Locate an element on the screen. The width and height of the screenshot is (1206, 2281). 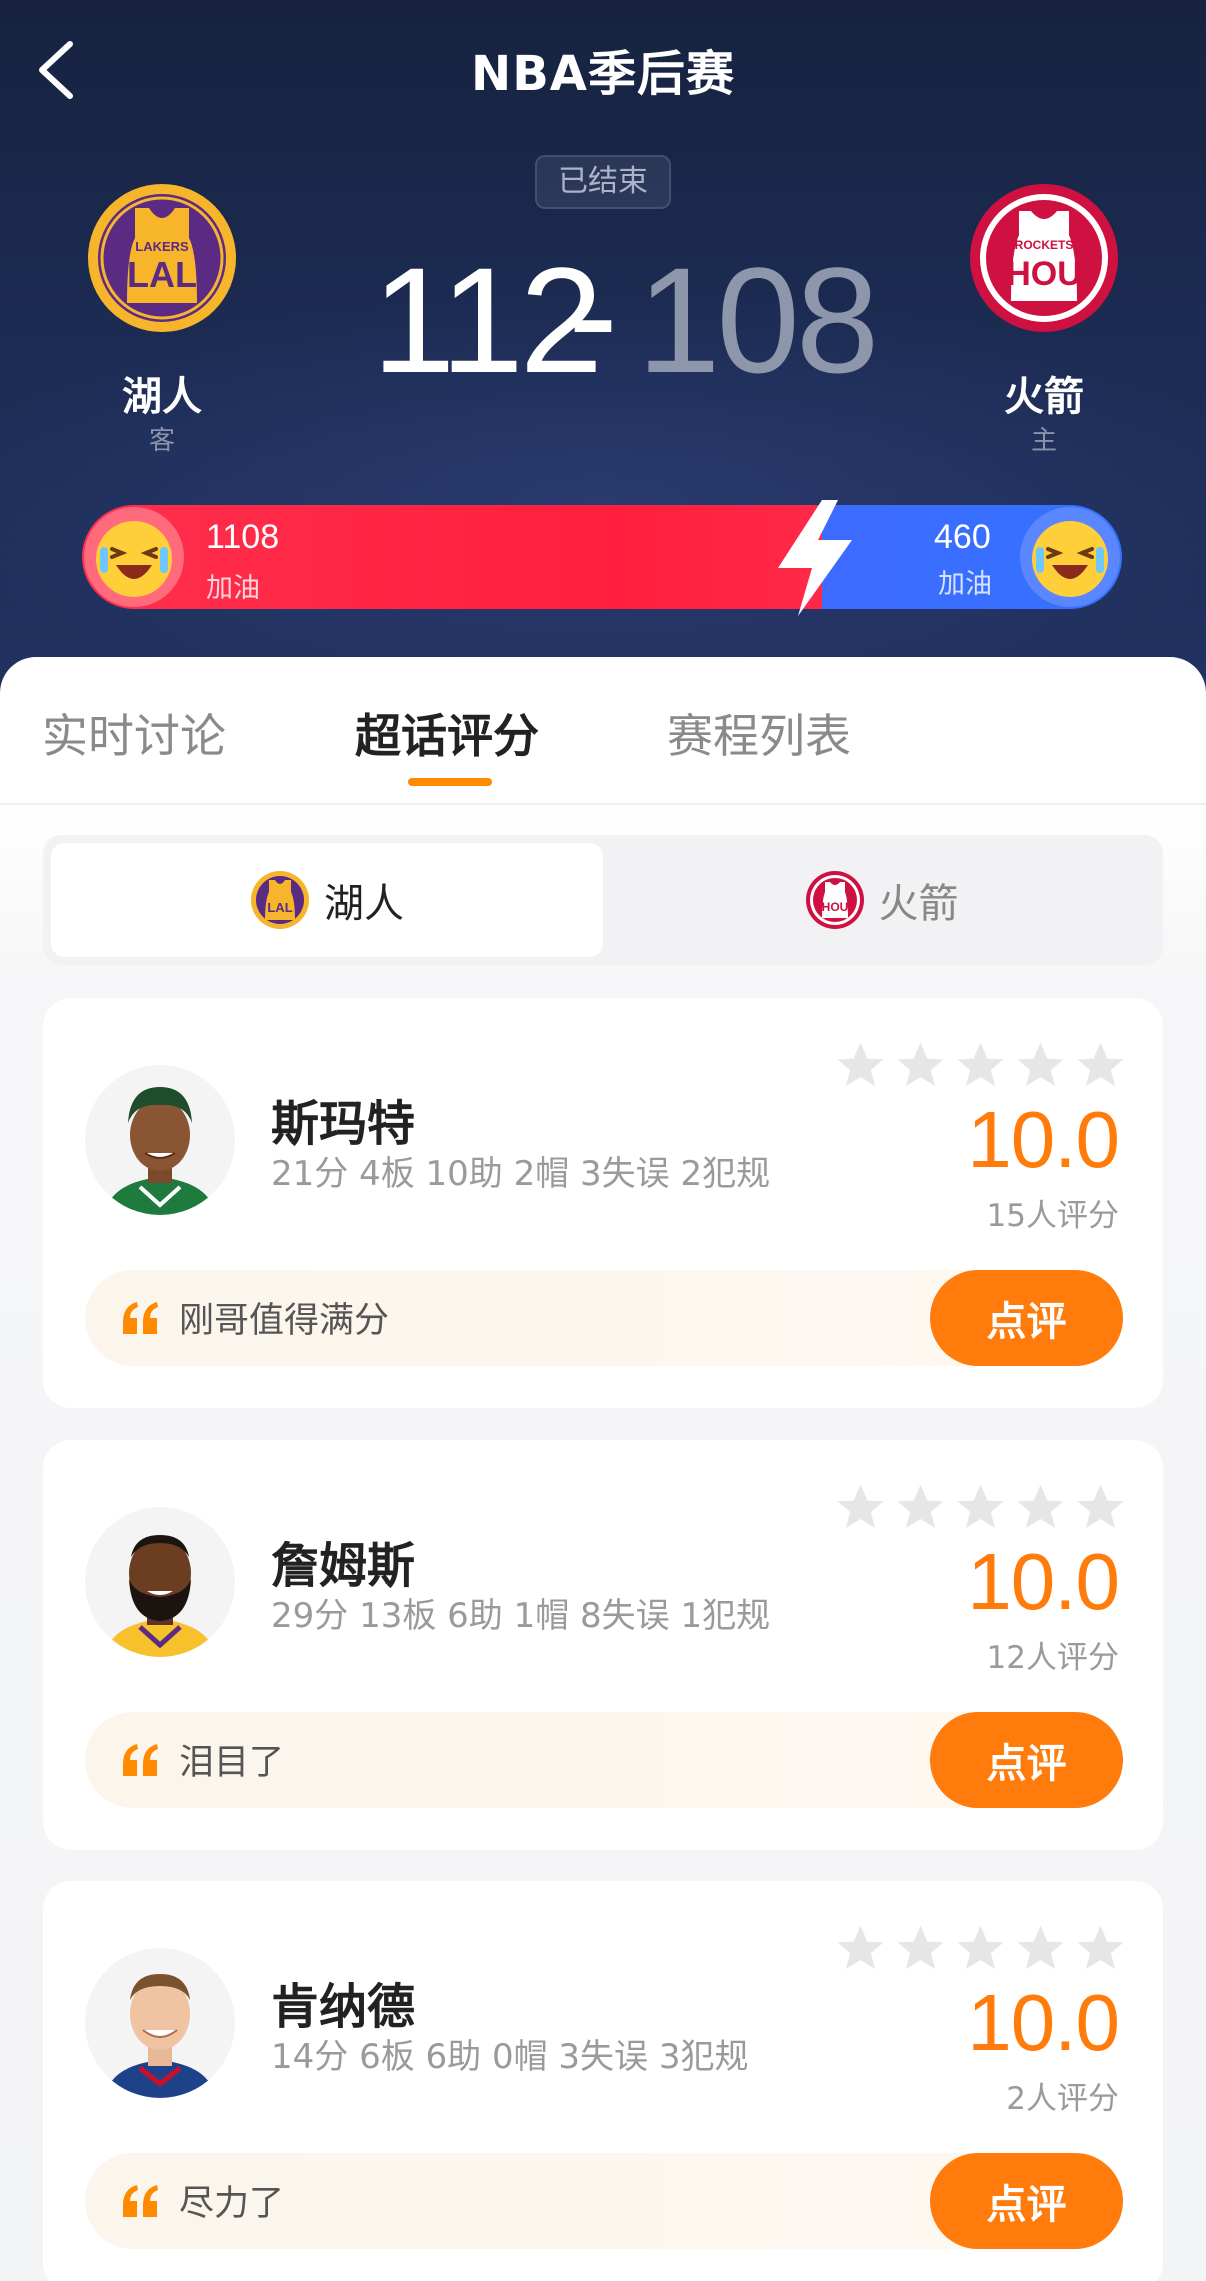
away-cheer-count: 1108 is located at coordinates (243, 537).